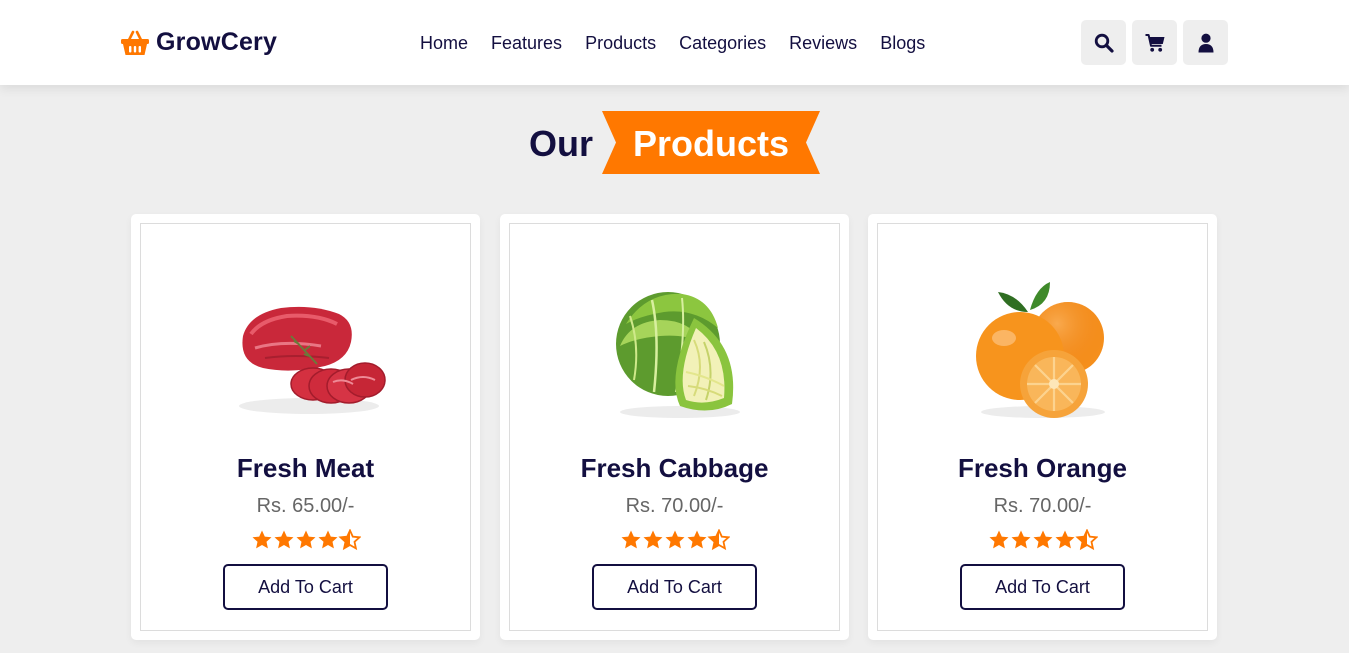 The width and height of the screenshot is (1349, 653). I want to click on user-icon, so click(1205, 42).